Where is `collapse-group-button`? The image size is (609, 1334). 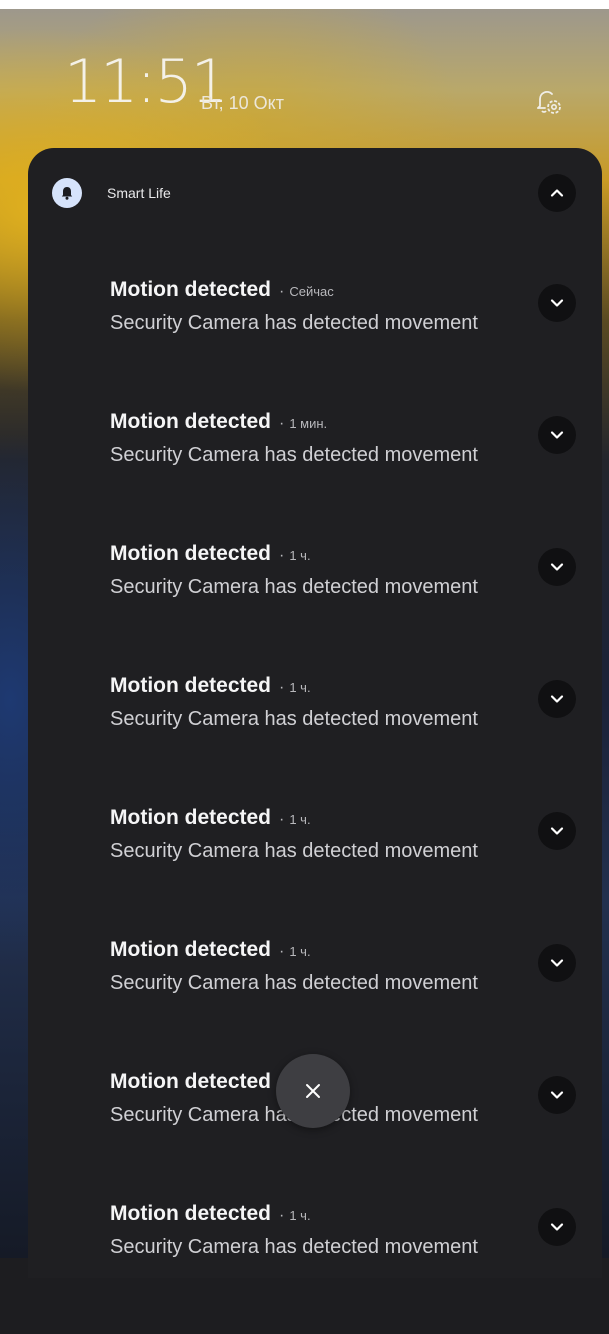 collapse-group-button is located at coordinates (557, 193).